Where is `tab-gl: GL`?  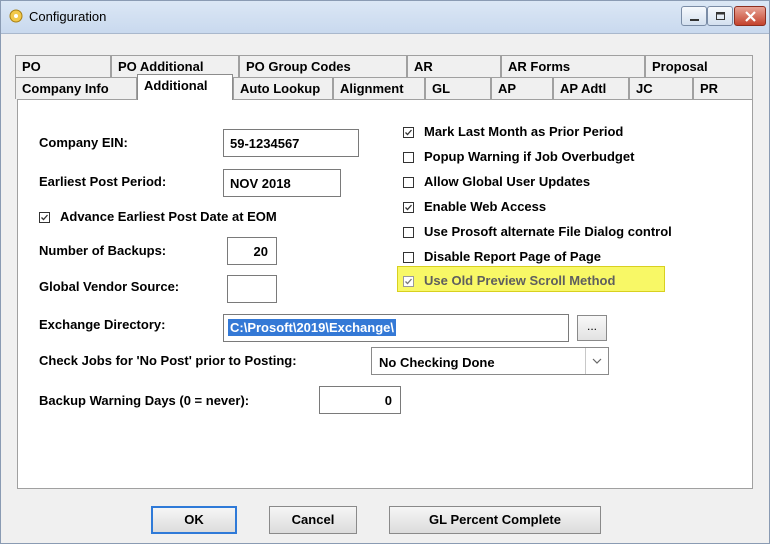
tab-gl: GL is located at coordinates (458, 88).